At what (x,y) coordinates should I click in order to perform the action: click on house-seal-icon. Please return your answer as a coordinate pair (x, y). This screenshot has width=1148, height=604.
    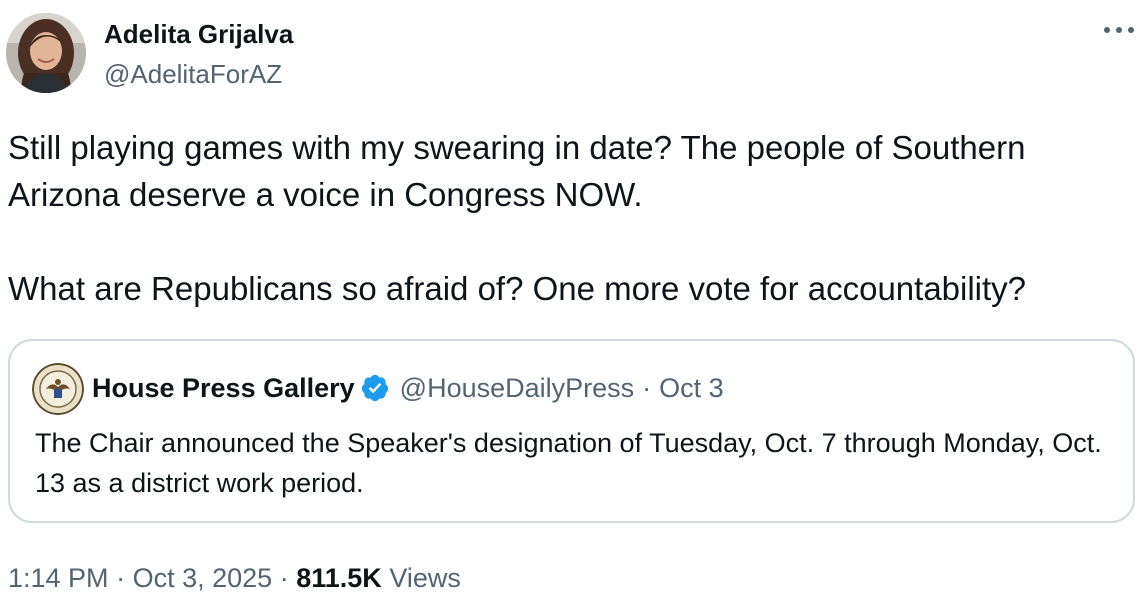
    Looking at the image, I should click on (58, 389).